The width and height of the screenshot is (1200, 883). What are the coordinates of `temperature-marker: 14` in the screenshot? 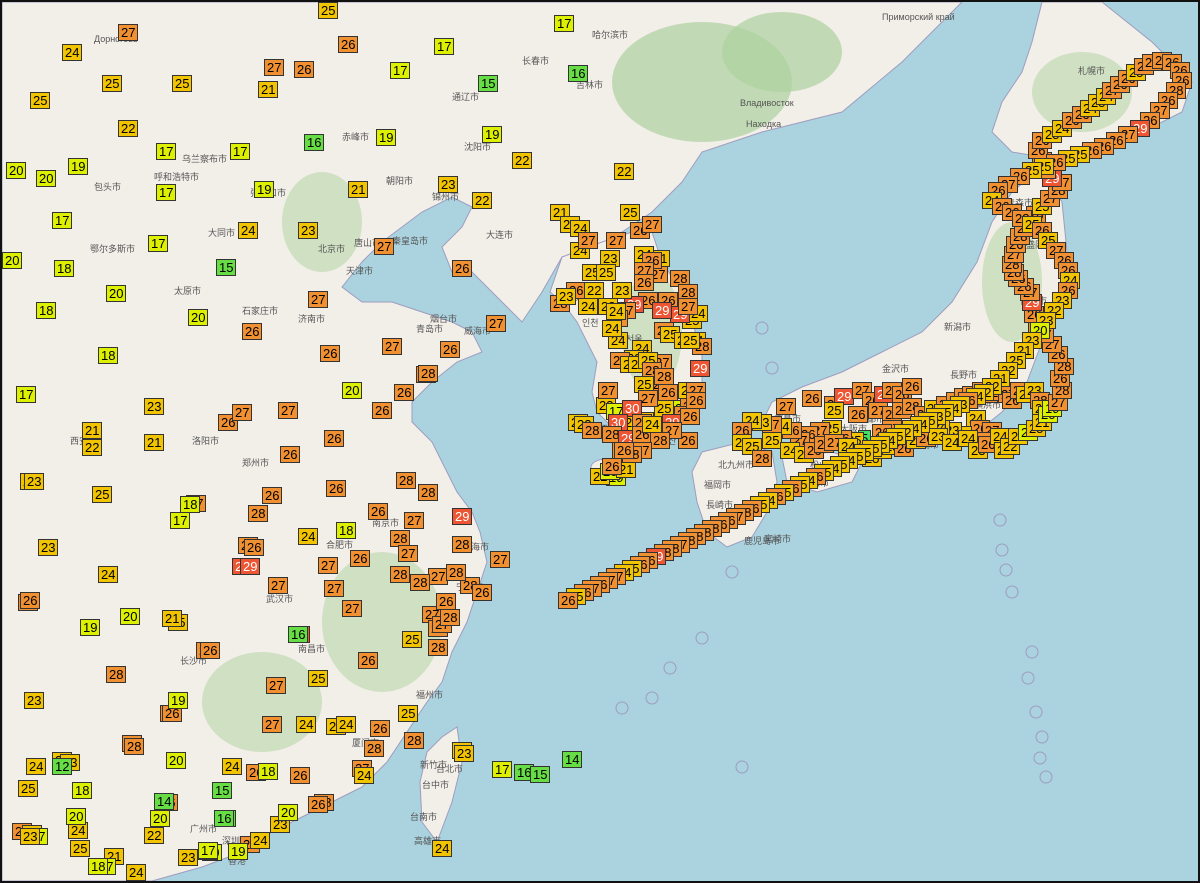 It's located at (164, 801).